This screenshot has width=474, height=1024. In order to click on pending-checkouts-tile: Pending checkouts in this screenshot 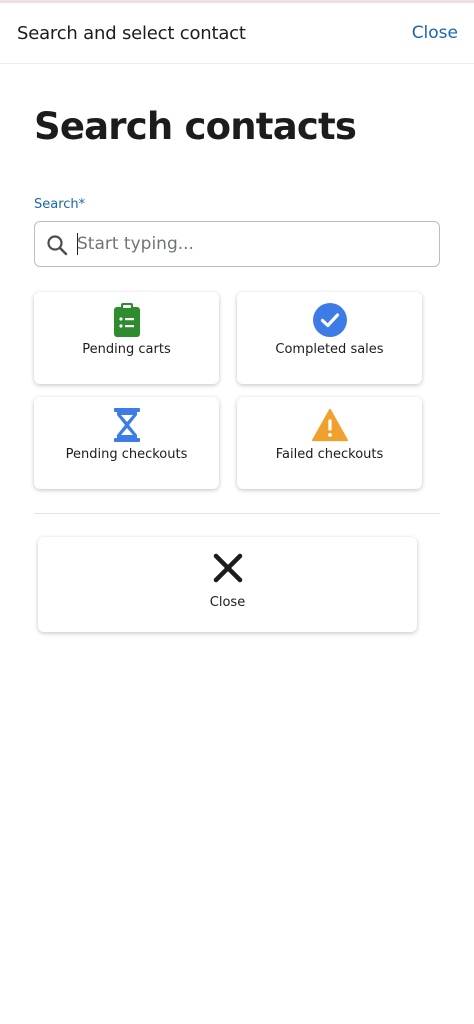, I will do `click(126, 443)`.